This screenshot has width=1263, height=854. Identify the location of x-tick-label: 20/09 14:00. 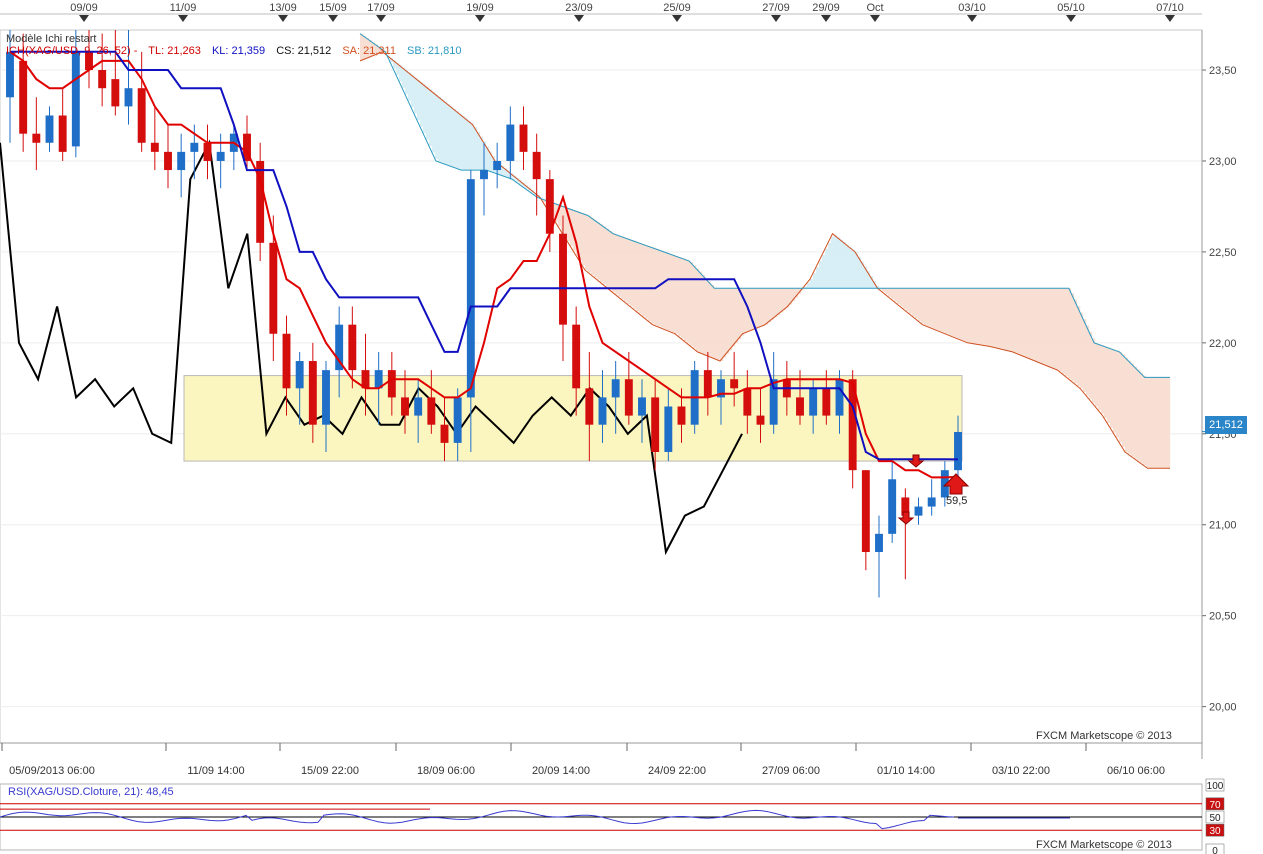
(561, 771).